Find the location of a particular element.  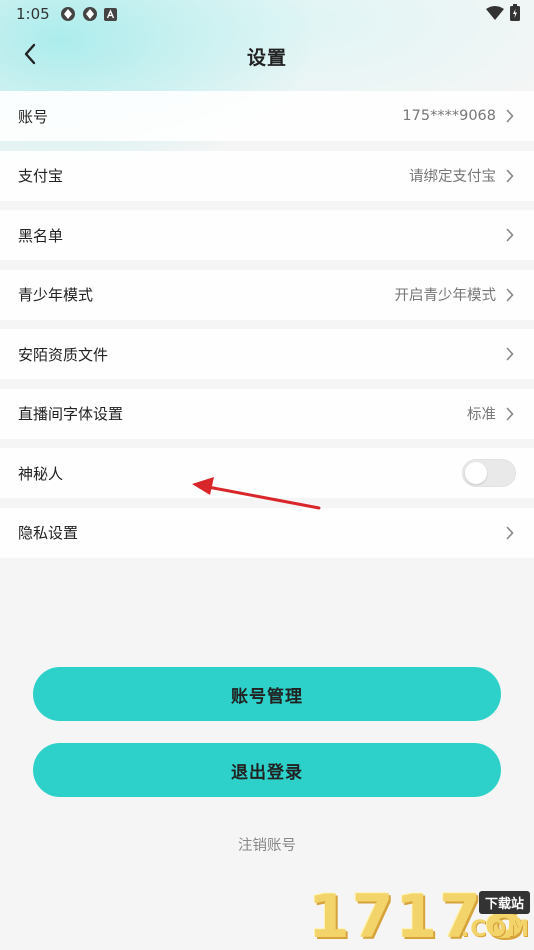

settings-row-qualification-docs: 安陌资质文件 is located at coordinates (267, 354).